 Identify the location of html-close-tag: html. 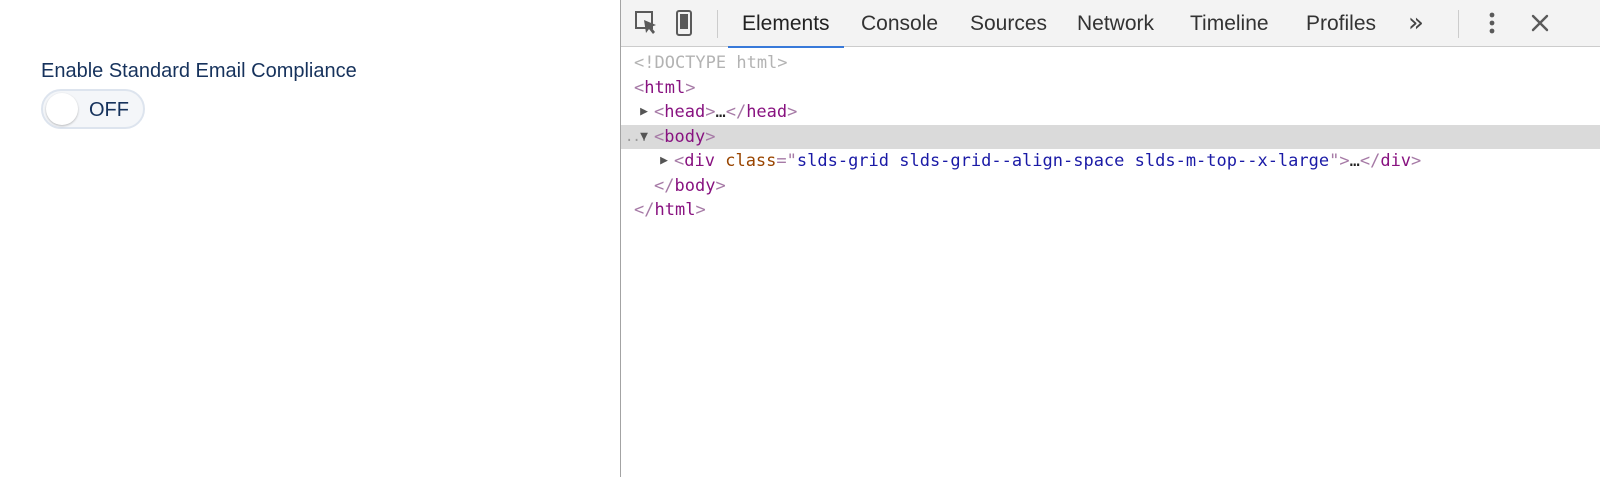
(675, 210).